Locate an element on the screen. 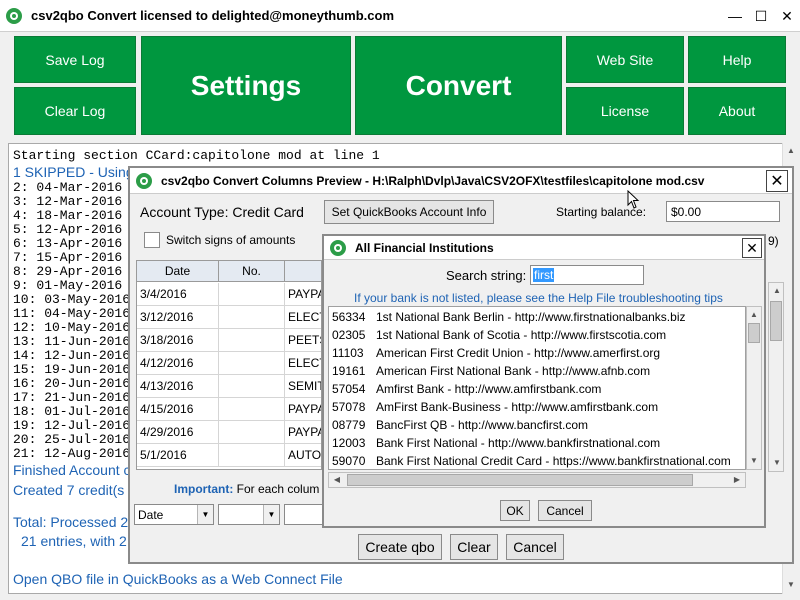 Image resolution: width=800 pixels, height=600 pixels. table-row: 4/29/2016 PAYPA is located at coordinates (229, 432).